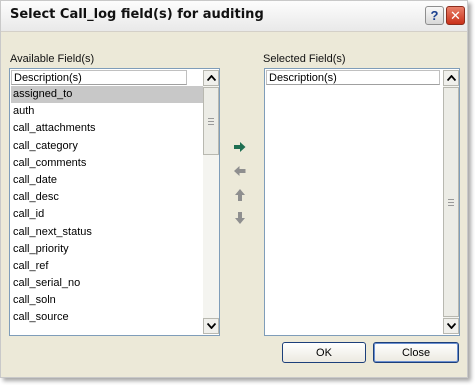 Image resolution: width=475 pixels, height=385 pixels. What do you see at coordinates (99, 77) in the screenshot?
I see `available-column-header: Description(s)` at bounding box center [99, 77].